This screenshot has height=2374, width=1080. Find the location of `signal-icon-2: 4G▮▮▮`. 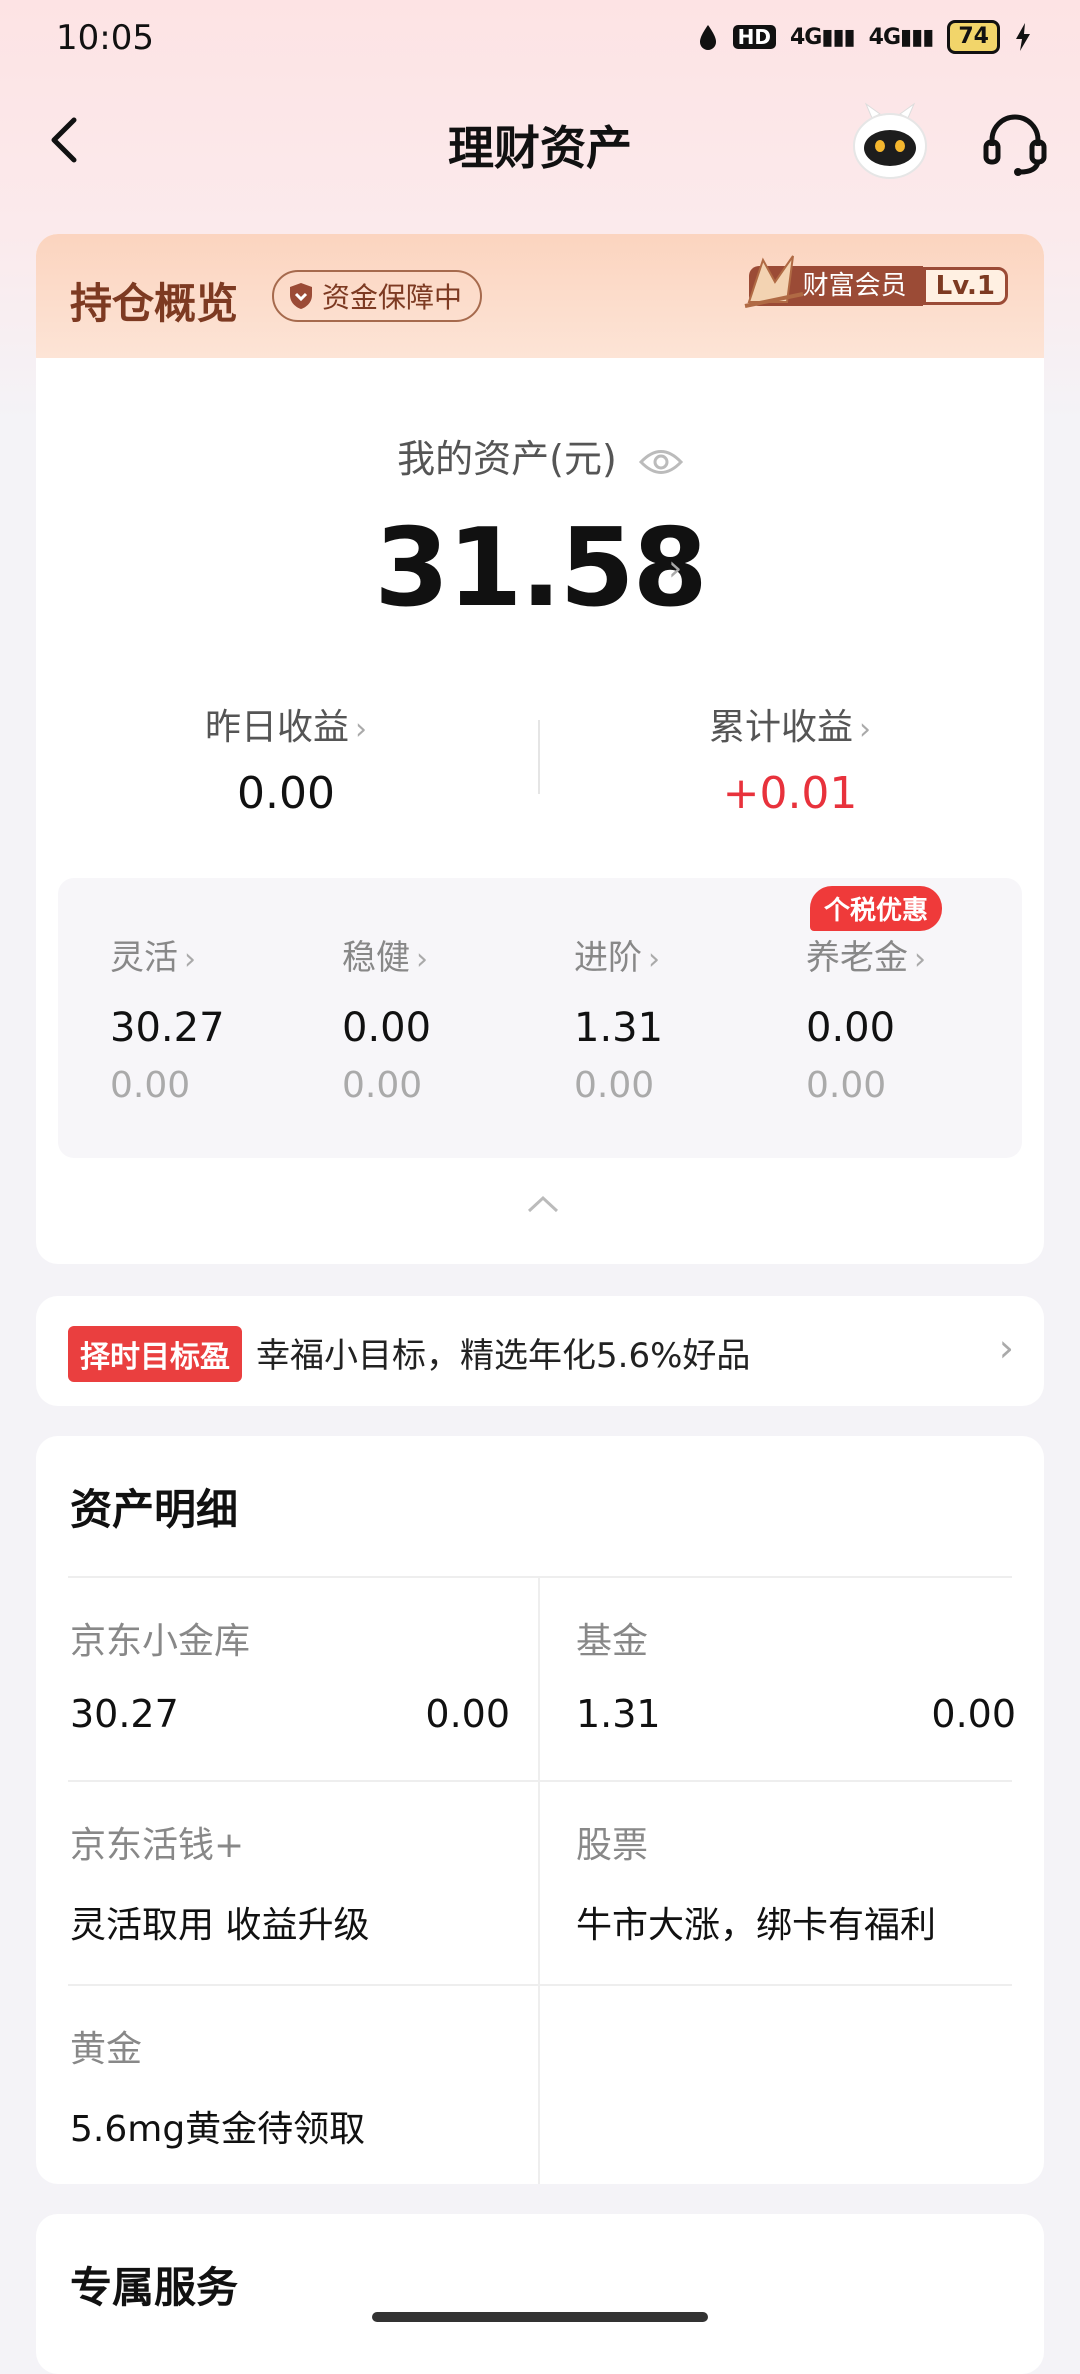

signal-icon-2: 4G▮▮▮ is located at coordinates (901, 37).